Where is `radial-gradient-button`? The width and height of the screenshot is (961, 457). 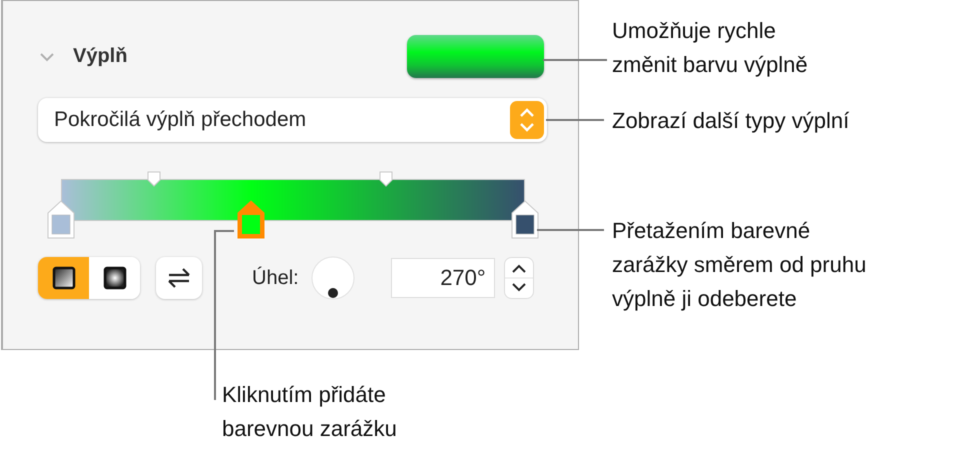
radial-gradient-button is located at coordinates (114, 278).